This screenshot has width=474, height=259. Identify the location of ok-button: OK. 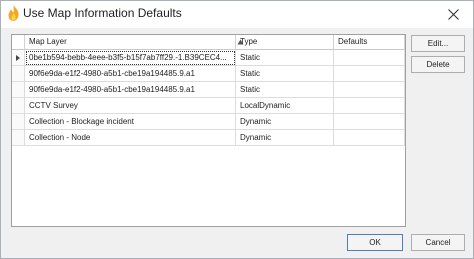
(375, 242).